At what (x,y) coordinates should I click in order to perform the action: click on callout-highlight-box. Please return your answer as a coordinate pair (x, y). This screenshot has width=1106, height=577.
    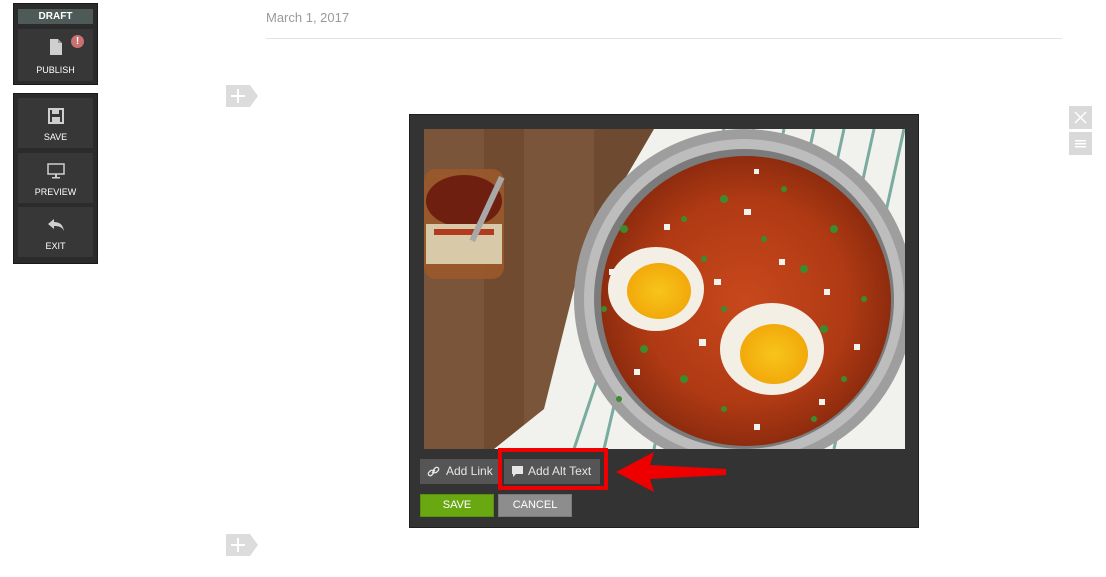
    Looking at the image, I should click on (553, 469).